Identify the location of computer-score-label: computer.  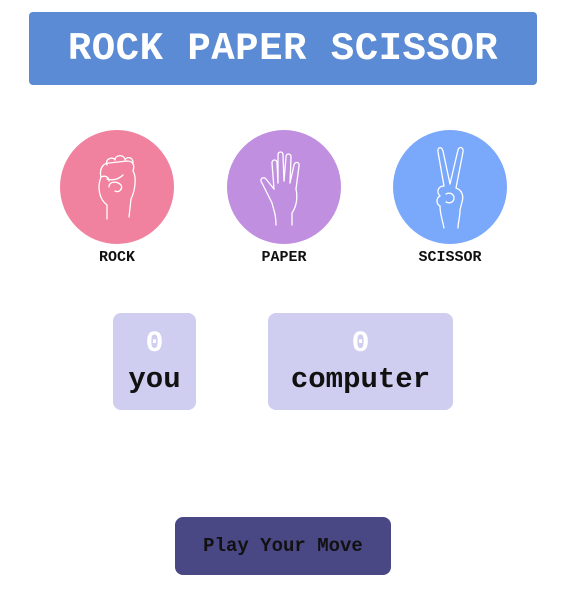
(360, 379).